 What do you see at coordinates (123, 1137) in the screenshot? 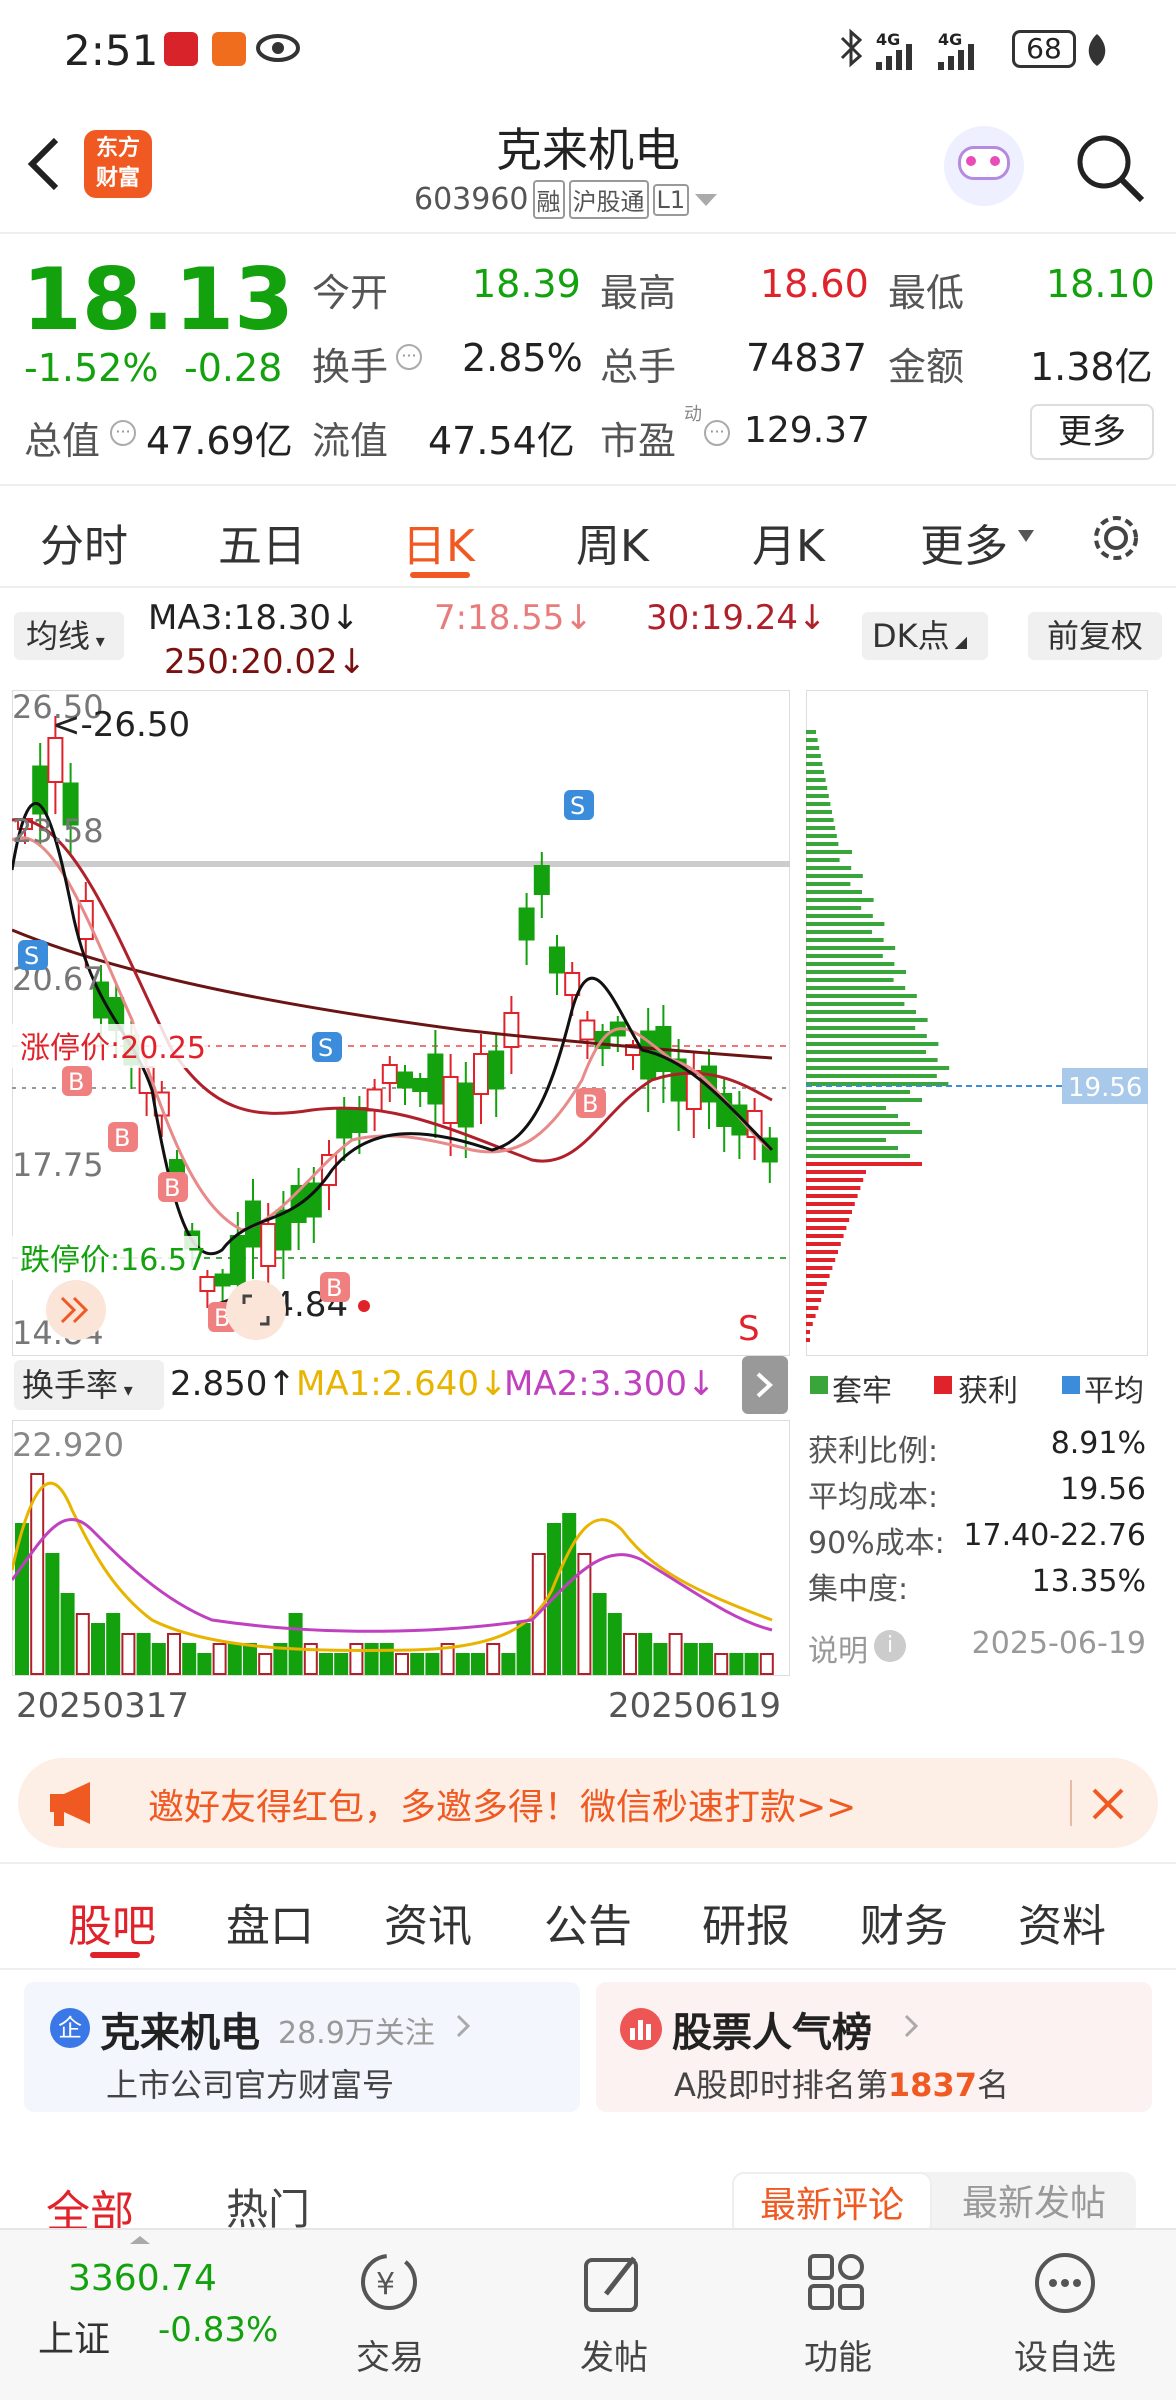
I see `buy-marker-2: B` at bounding box center [123, 1137].